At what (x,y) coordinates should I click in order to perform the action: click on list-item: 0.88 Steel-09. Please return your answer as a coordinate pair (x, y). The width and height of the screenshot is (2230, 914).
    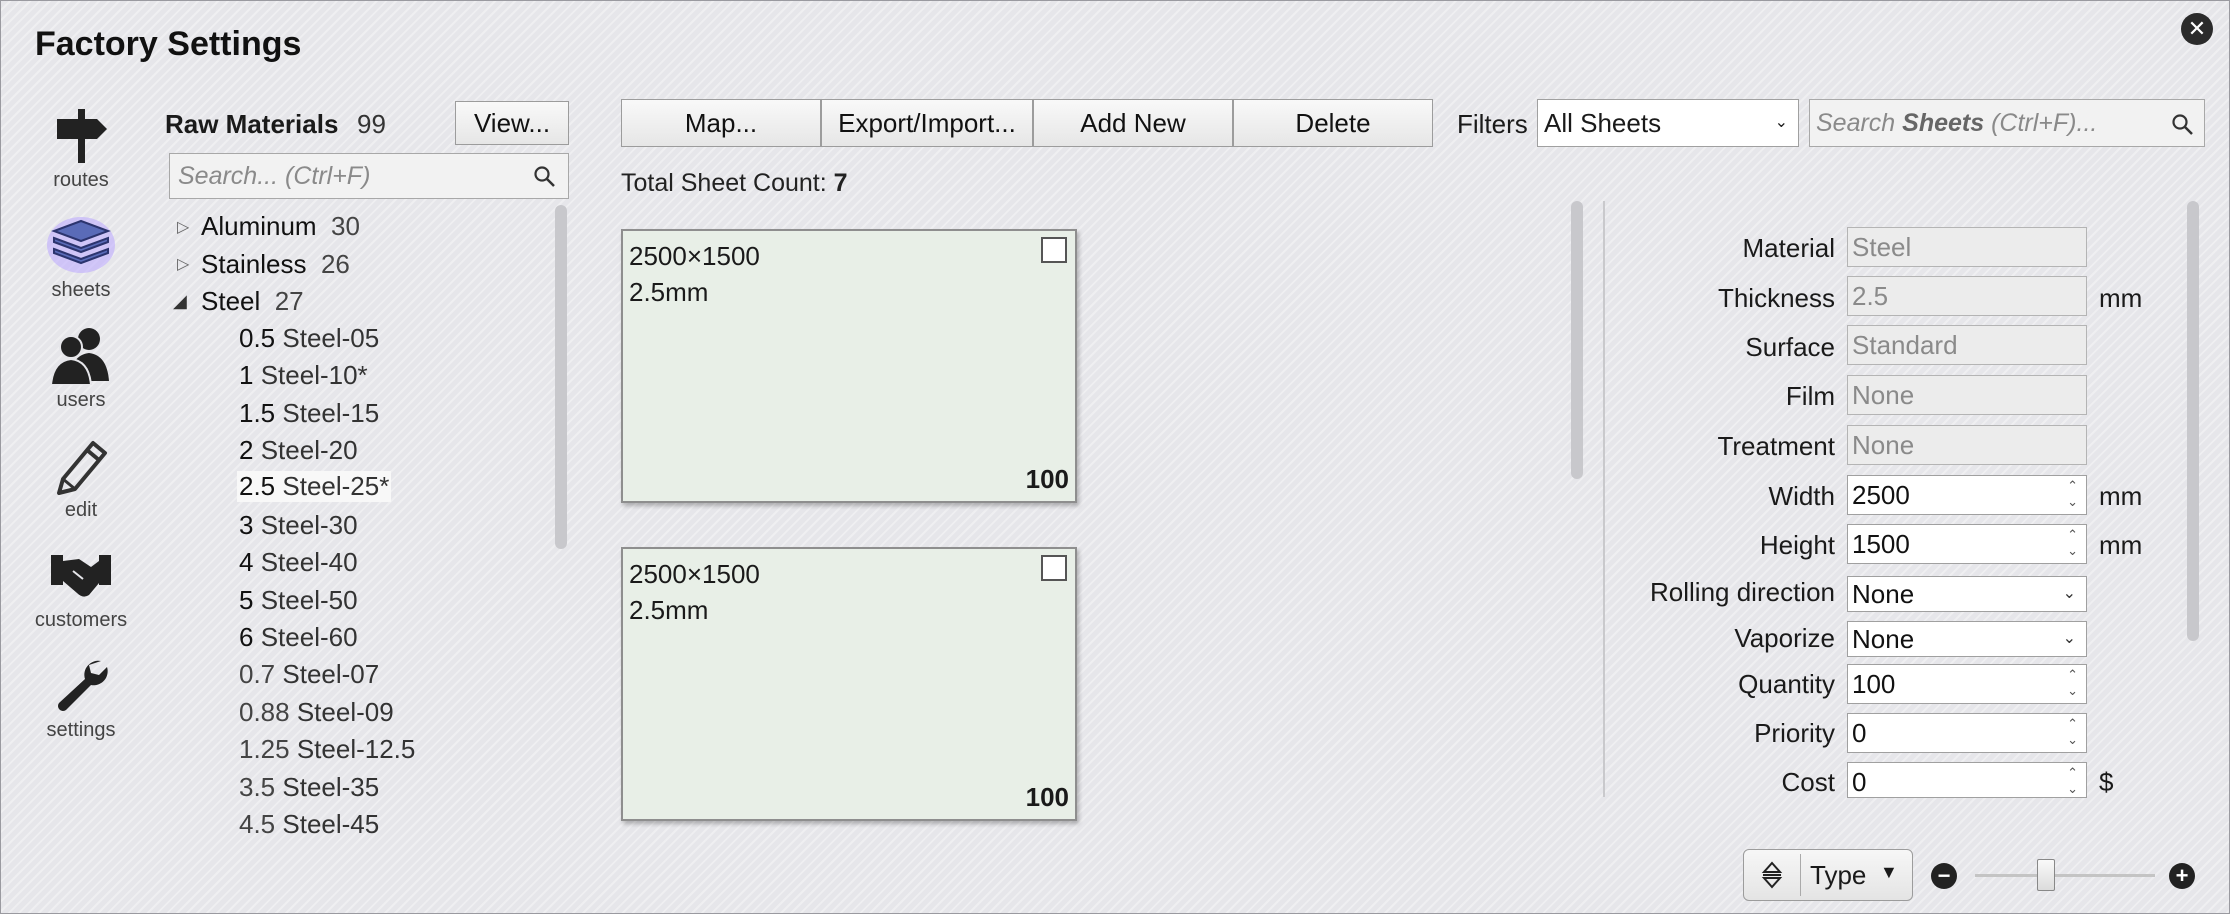
    Looking at the image, I should click on (316, 712).